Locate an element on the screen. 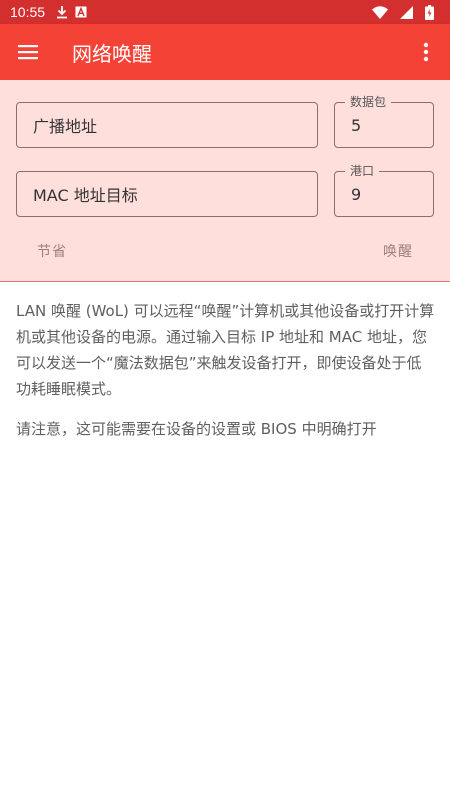  app-bar: 网络唤醒 is located at coordinates (225, 52).